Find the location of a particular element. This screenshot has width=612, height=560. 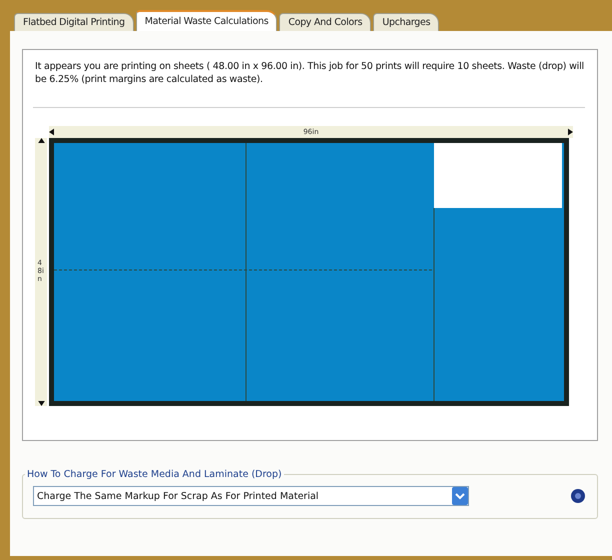

group-legend: How To Charge For Waste Media And Laminate (Drop) is located at coordinates (154, 474).